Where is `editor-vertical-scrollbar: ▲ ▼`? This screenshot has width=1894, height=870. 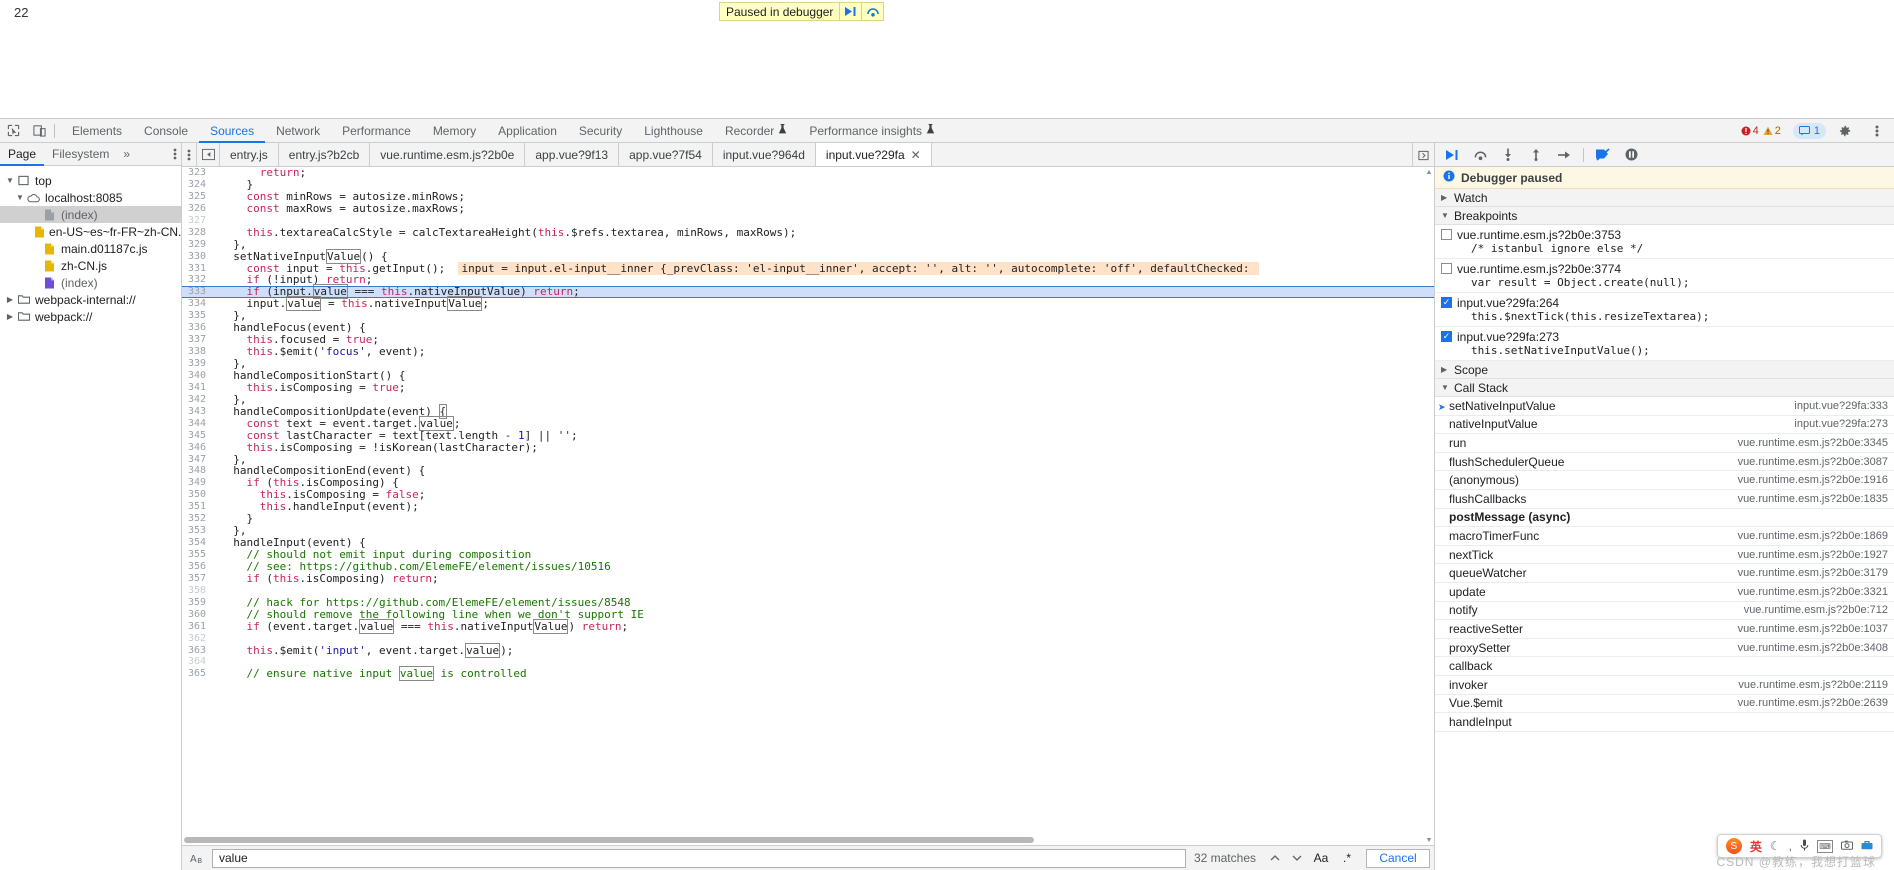 editor-vertical-scrollbar: ▲ ▼ is located at coordinates (1429, 506).